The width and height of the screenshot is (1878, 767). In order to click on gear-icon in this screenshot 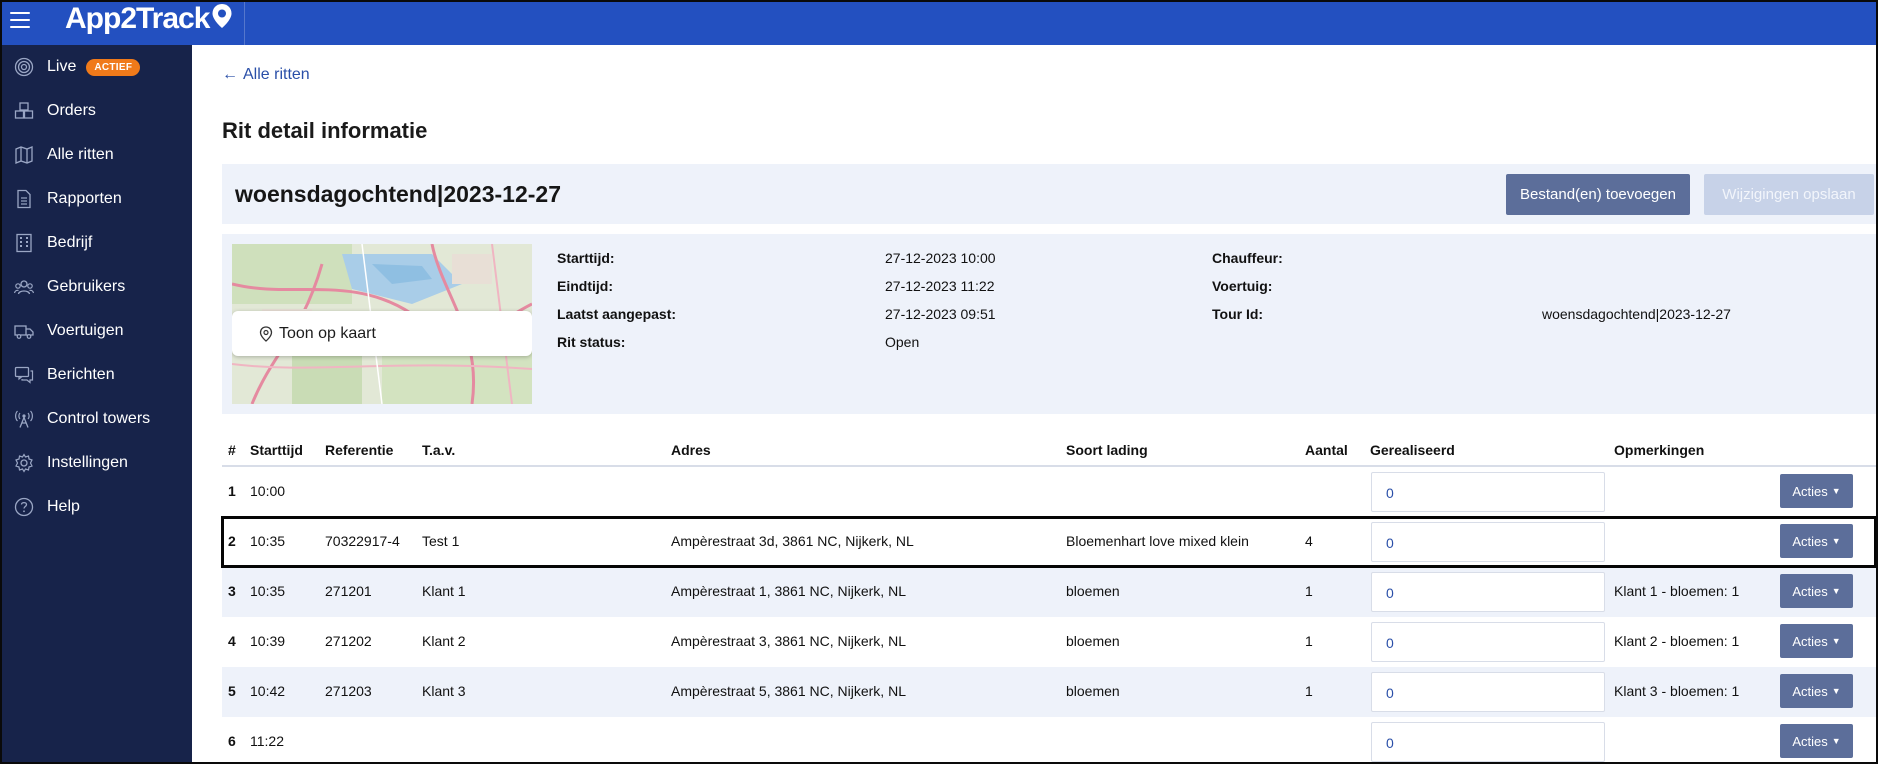, I will do `click(24, 463)`.